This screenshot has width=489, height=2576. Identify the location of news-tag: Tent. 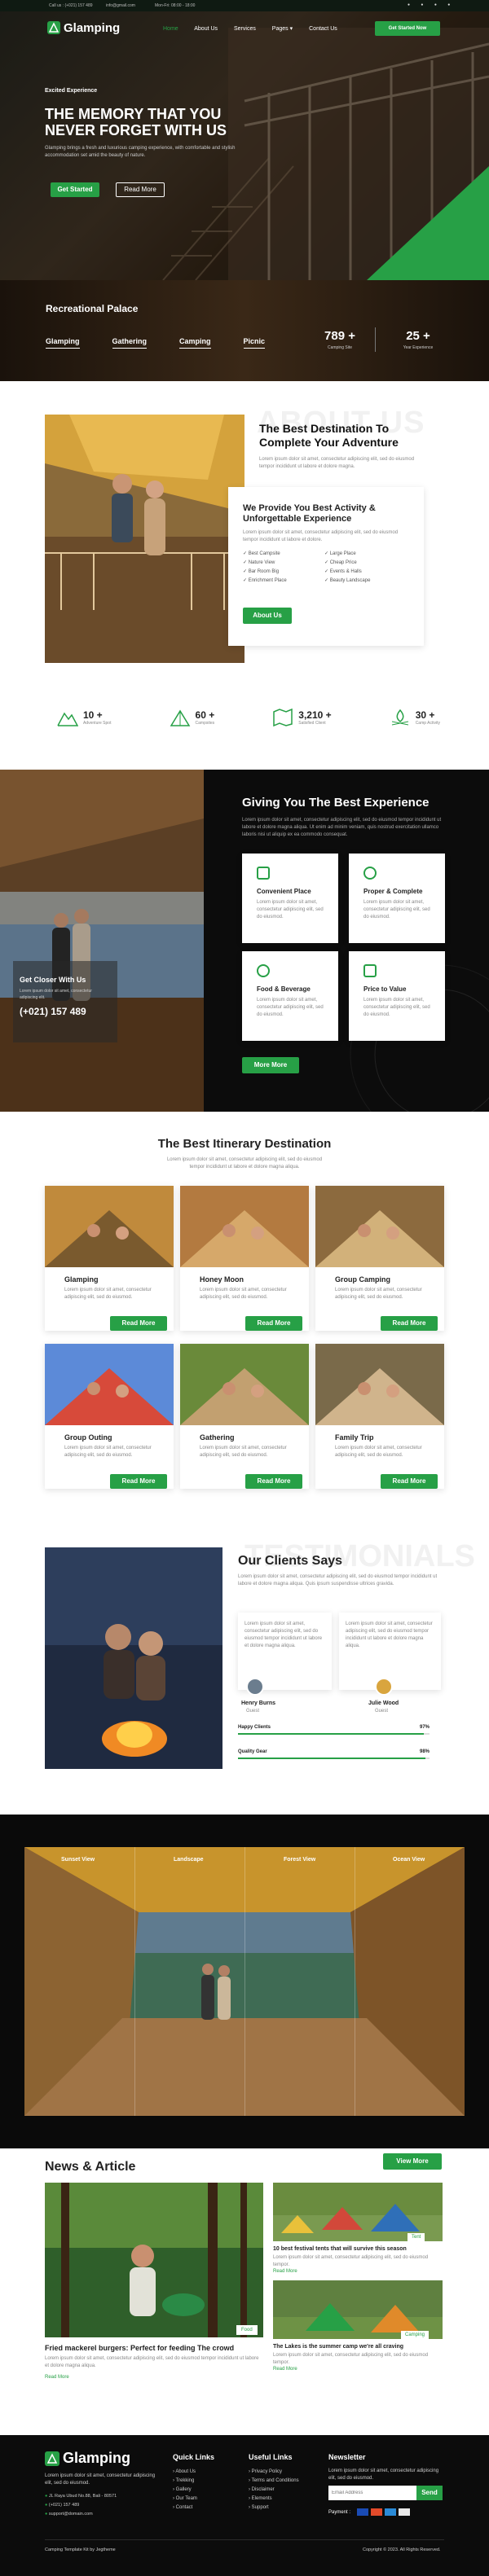
(416, 2237).